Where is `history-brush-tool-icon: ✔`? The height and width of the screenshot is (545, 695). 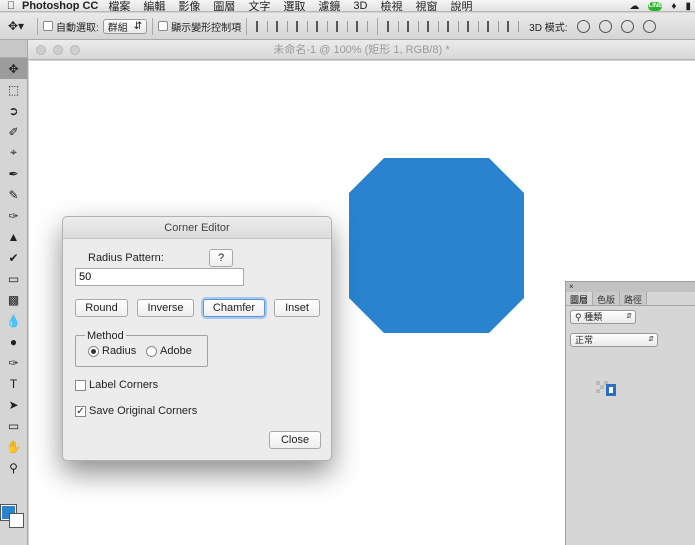
history-brush-tool-icon: ✔ is located at coordinates (13, 257).